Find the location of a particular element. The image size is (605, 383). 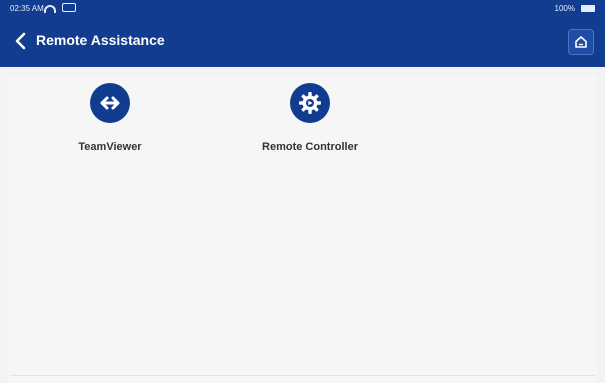

battery-percent: 100% is located at coordinates (564, 8).